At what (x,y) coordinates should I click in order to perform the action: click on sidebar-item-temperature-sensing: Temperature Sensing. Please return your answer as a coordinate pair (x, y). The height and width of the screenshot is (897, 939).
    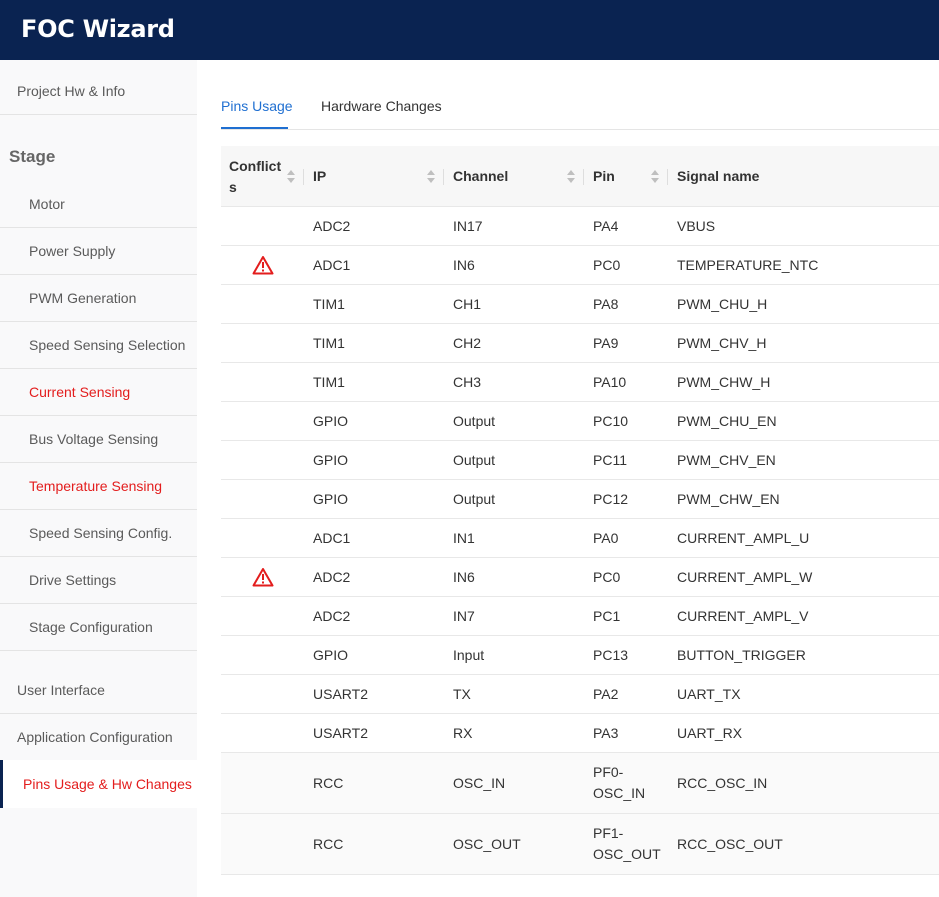
    Looking at the image, I should click on (98, 486).